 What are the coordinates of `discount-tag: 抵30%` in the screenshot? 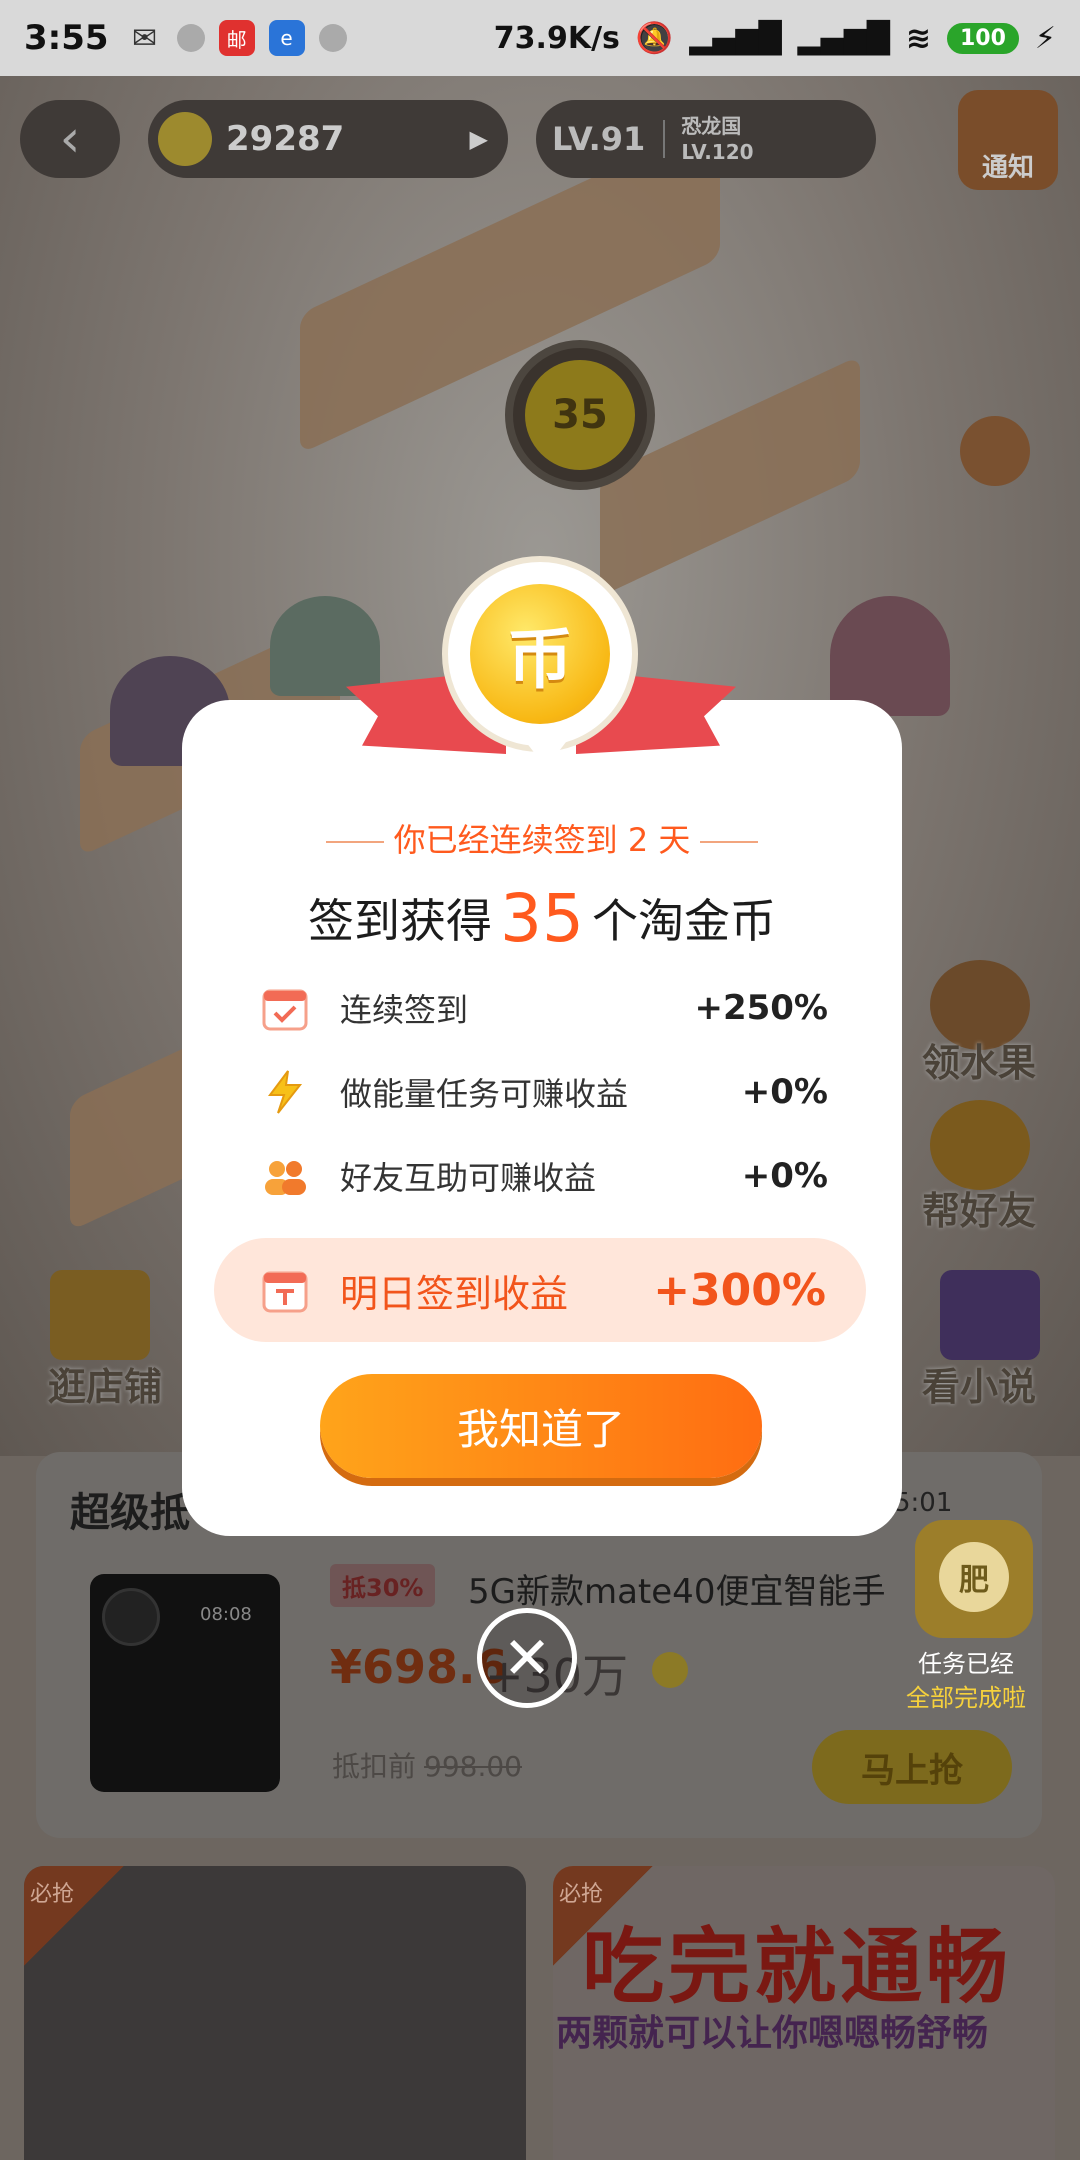 It's located at (383, 1585).